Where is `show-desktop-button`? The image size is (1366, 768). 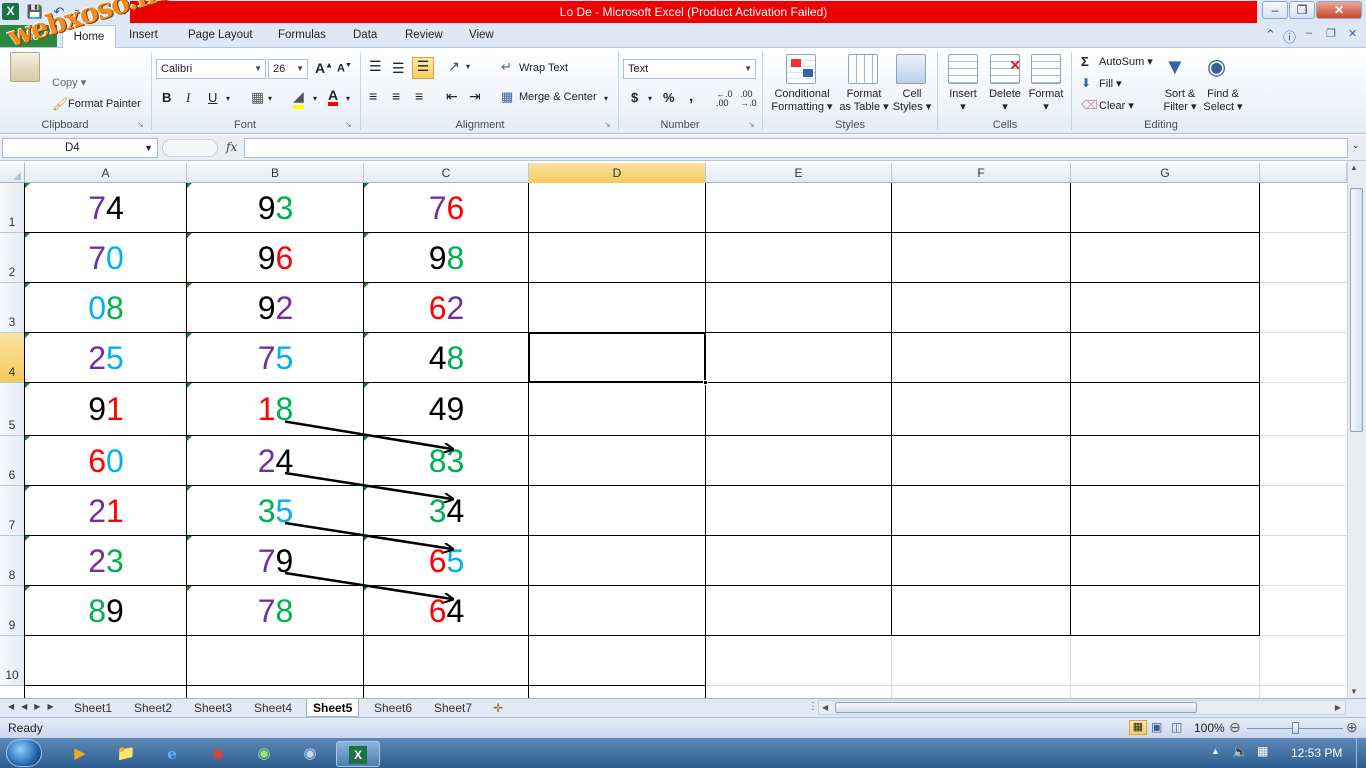 show-desktop-button is located at coordinates (1361, 753).